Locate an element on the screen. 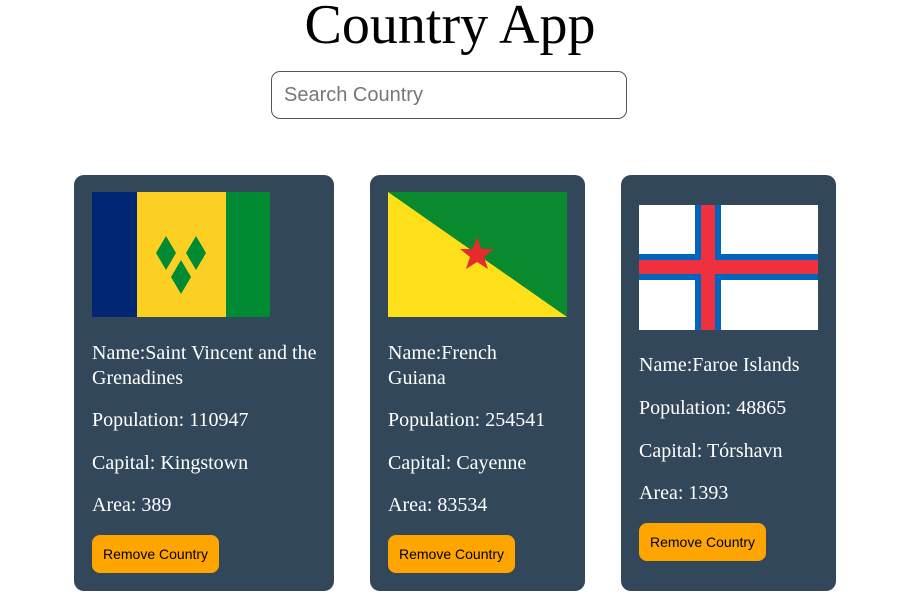 This screenshot has width=900, height=600. saint-vincent-flag-icon is located at coordinates (181, 254).